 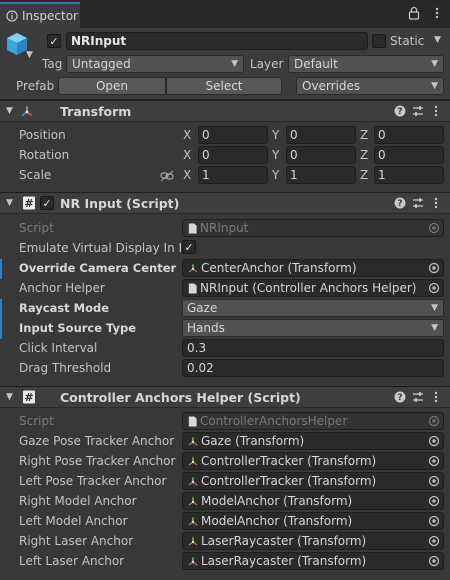 What do you see at coordinates (100, 248) in the screenshot?
I see `emulate-display-label: Emulate Virtual Display In E` at bounding box center [100, 248].